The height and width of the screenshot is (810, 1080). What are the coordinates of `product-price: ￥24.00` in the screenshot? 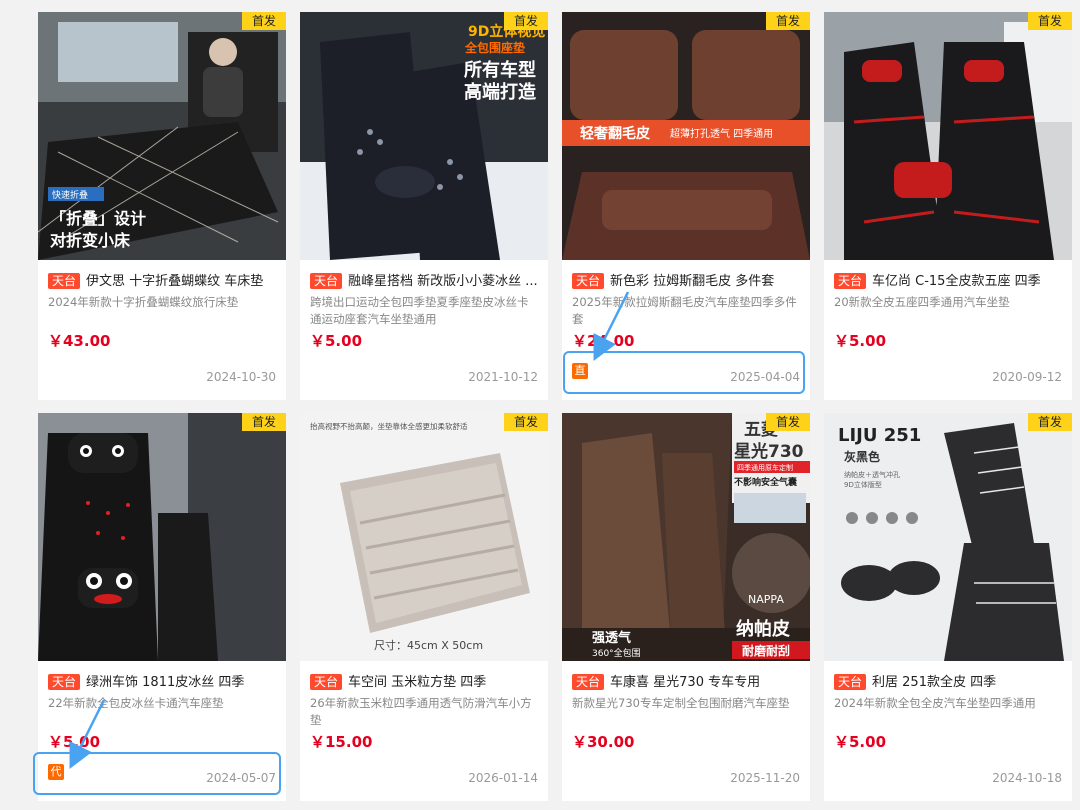 It's located at (603, 341).